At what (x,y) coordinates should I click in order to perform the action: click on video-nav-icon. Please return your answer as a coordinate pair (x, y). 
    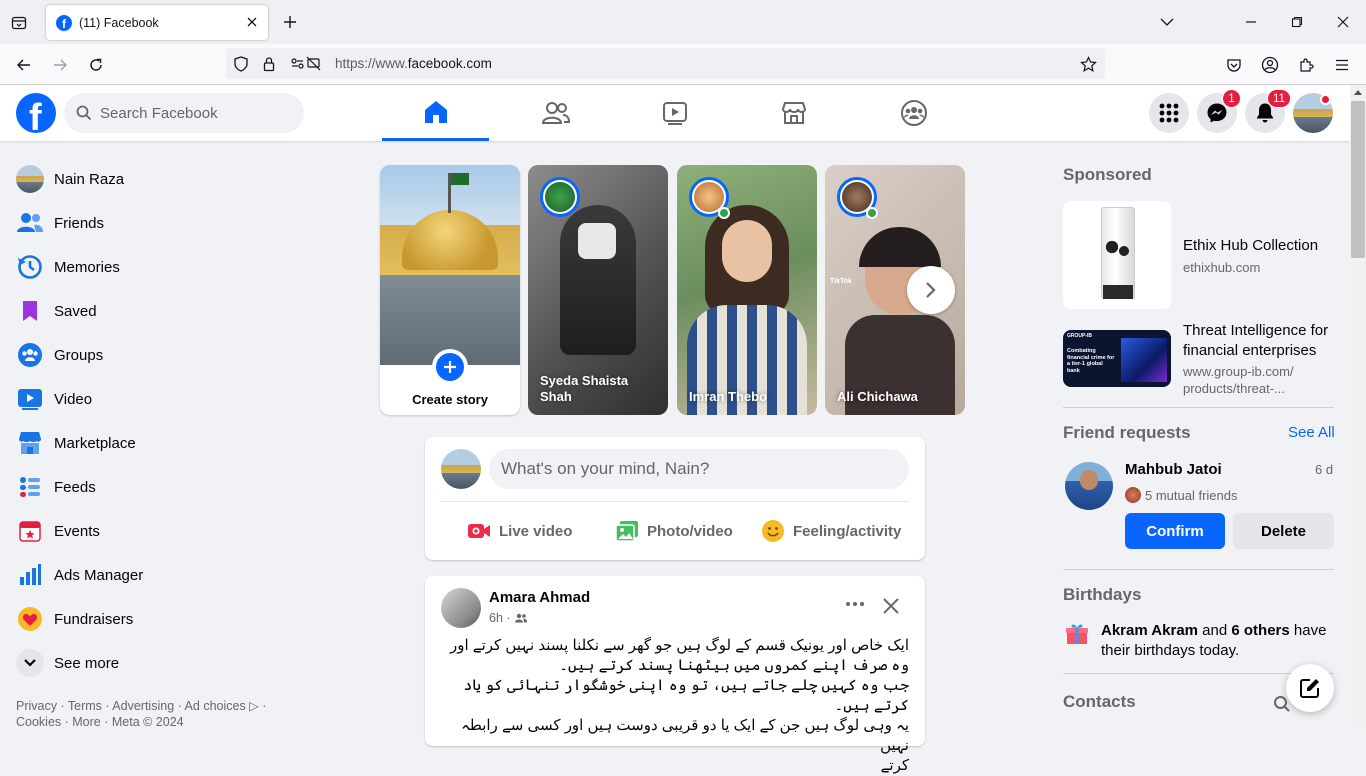
    Looking at the image, I should click on (674, 113).